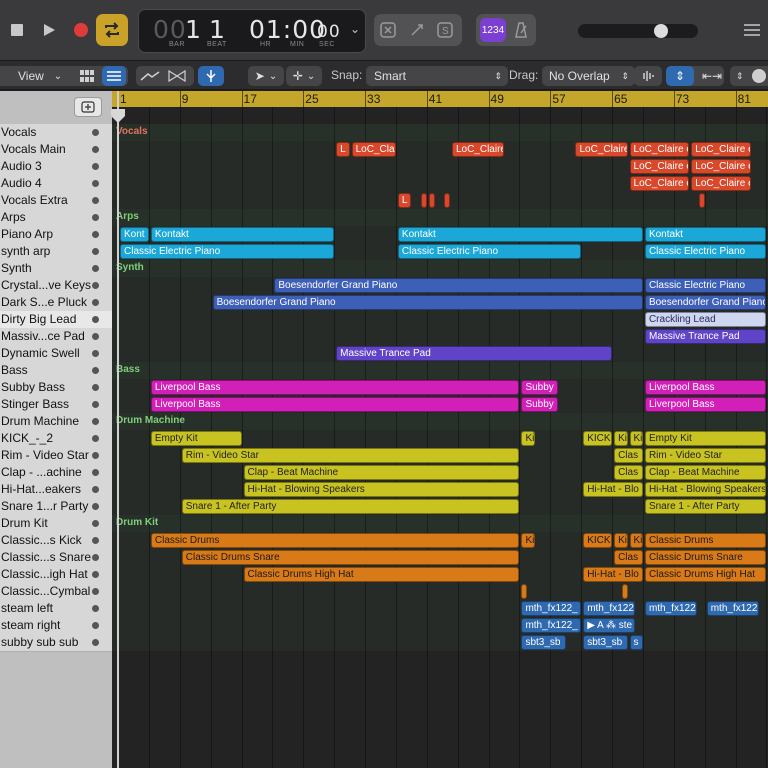 The width and height of the screenshot is (768, 768). I want to click on region: s, so click(636, 642).